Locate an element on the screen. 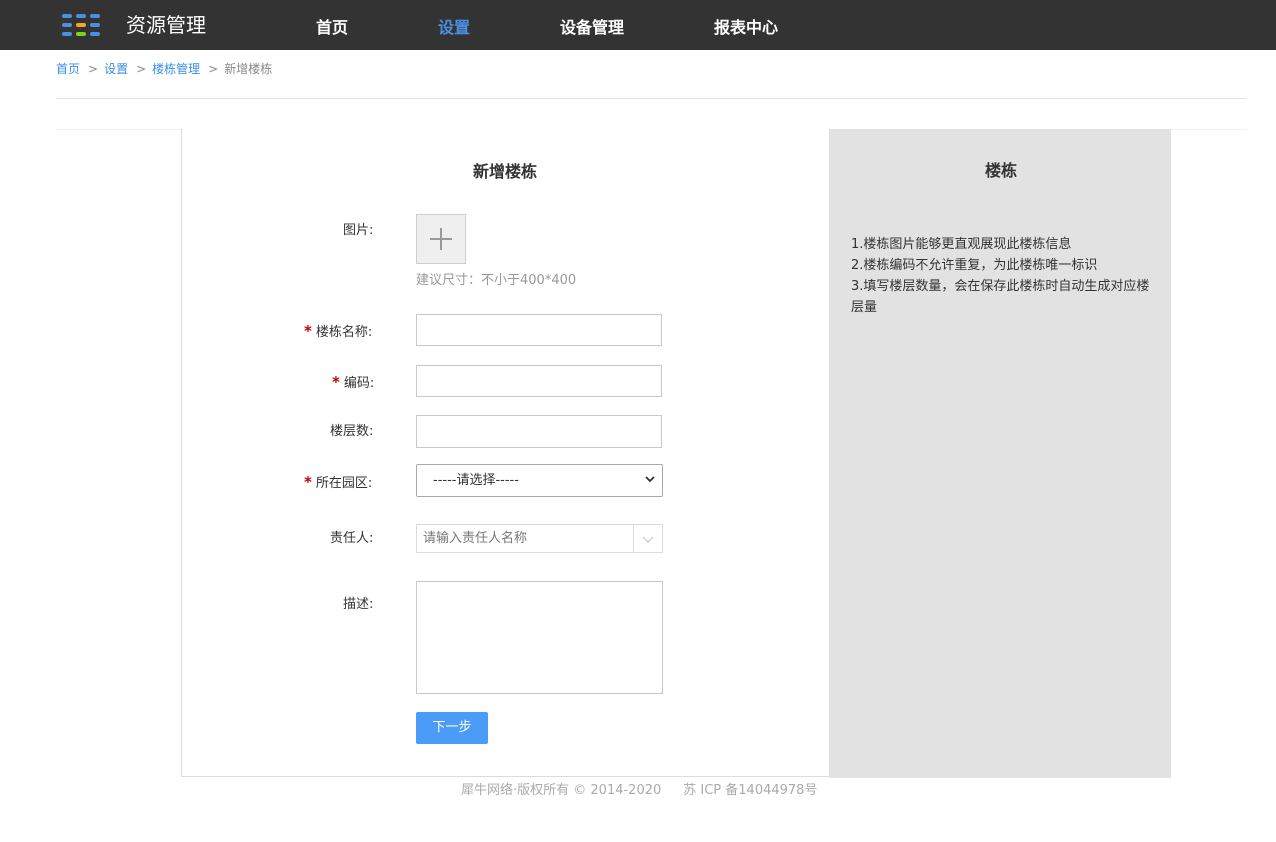  combo-divider is located at coordinates (633, 538).